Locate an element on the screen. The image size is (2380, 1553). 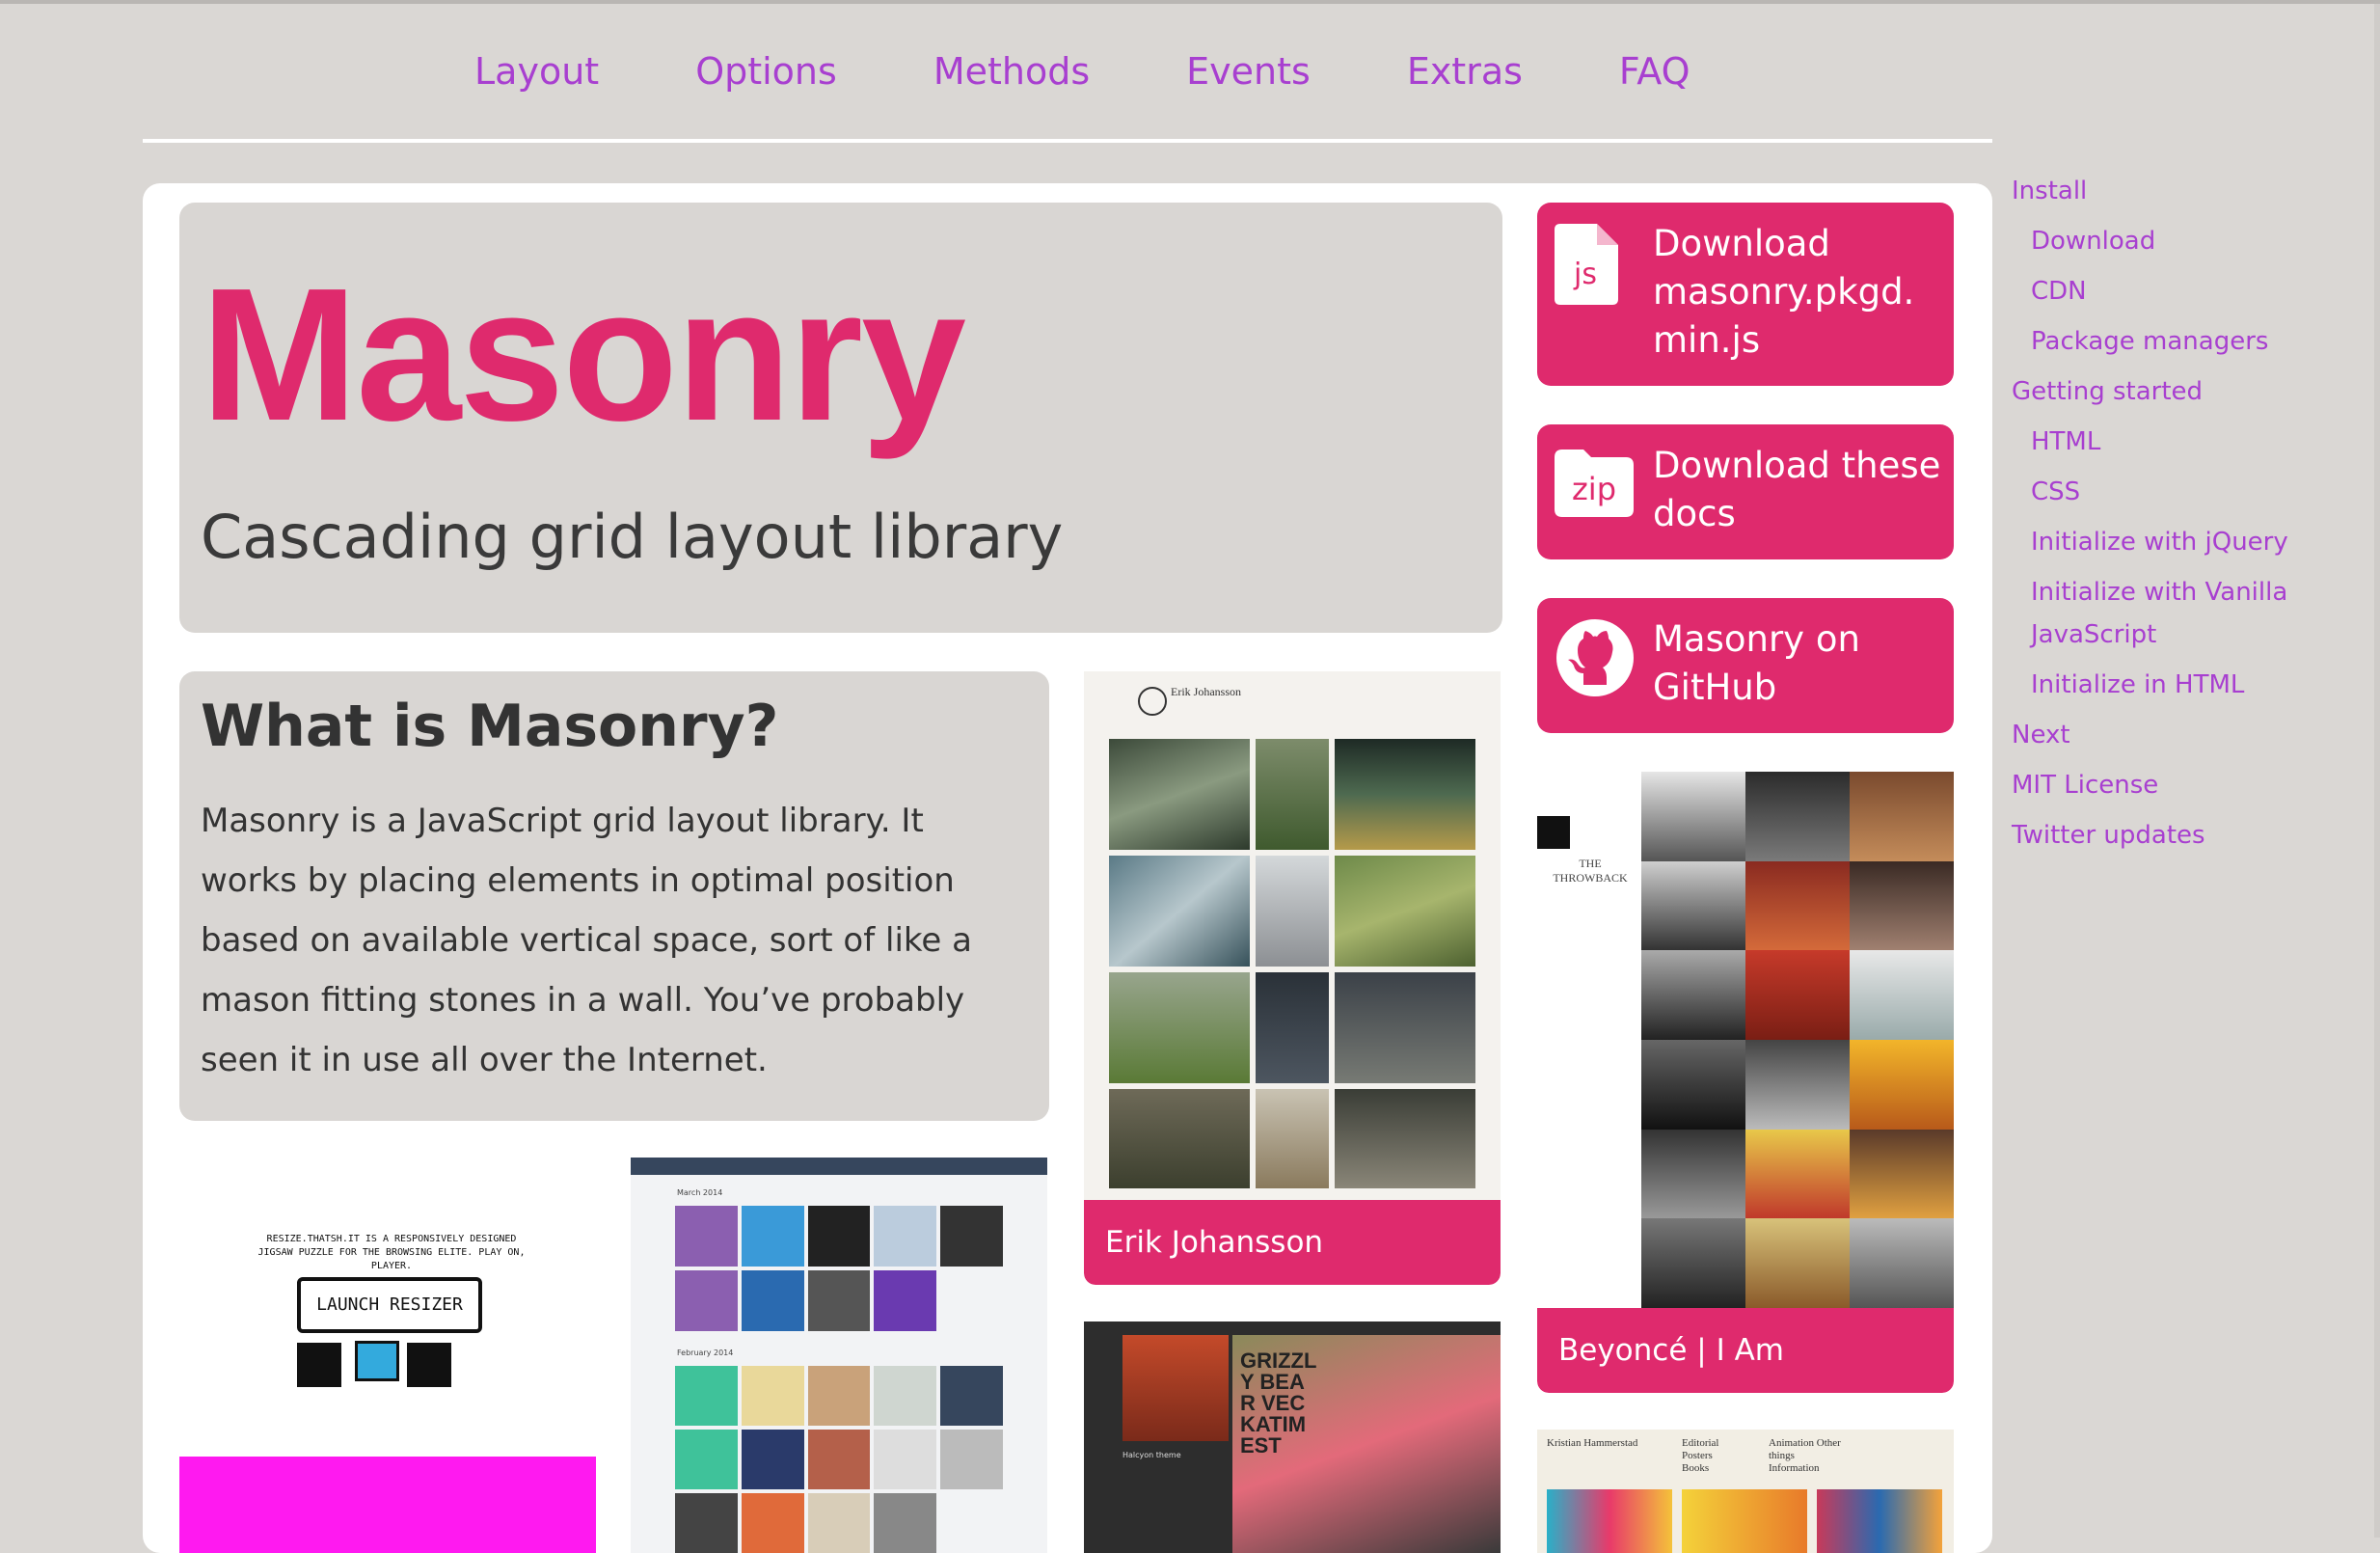
zip-folder-icon: zip is located at coordinates (1595, 484).